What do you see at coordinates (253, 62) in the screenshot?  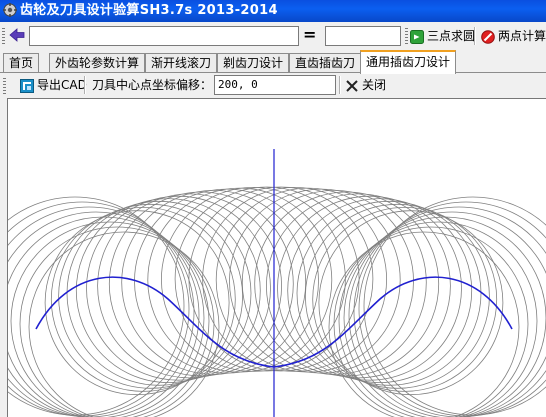 I see `tab-shaving-cutter: 剃齿刀设计` at bounding box center [253, 62].